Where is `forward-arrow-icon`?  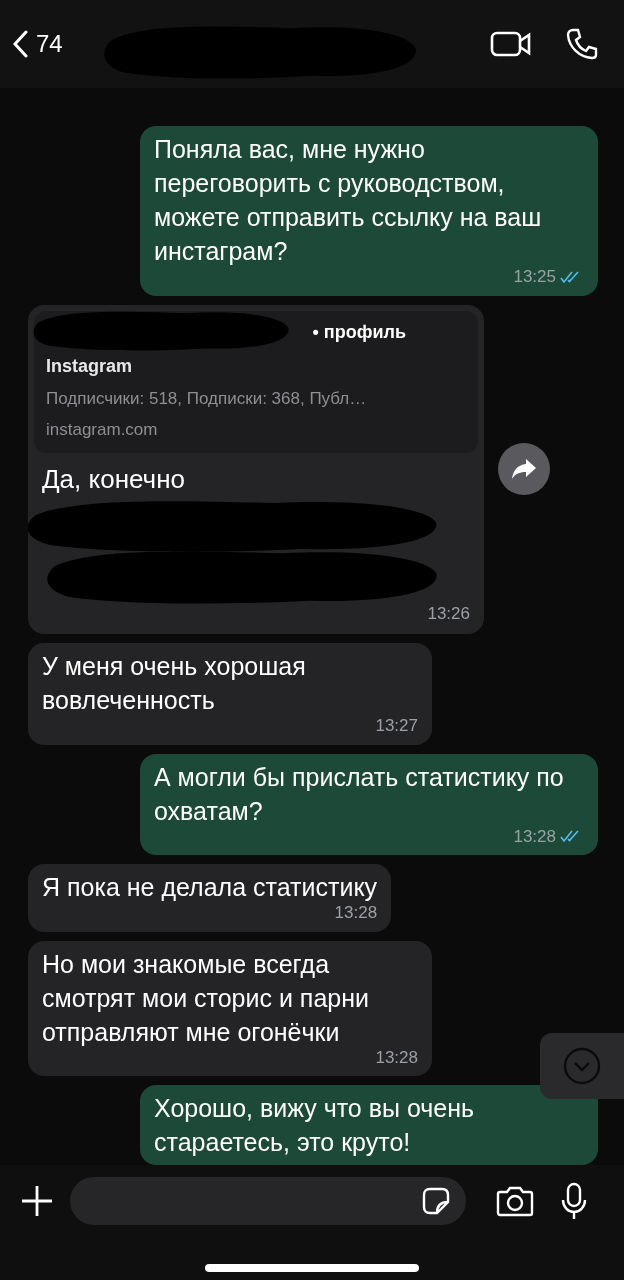 forward-arrow-icon is located at coordinates (524, 469).